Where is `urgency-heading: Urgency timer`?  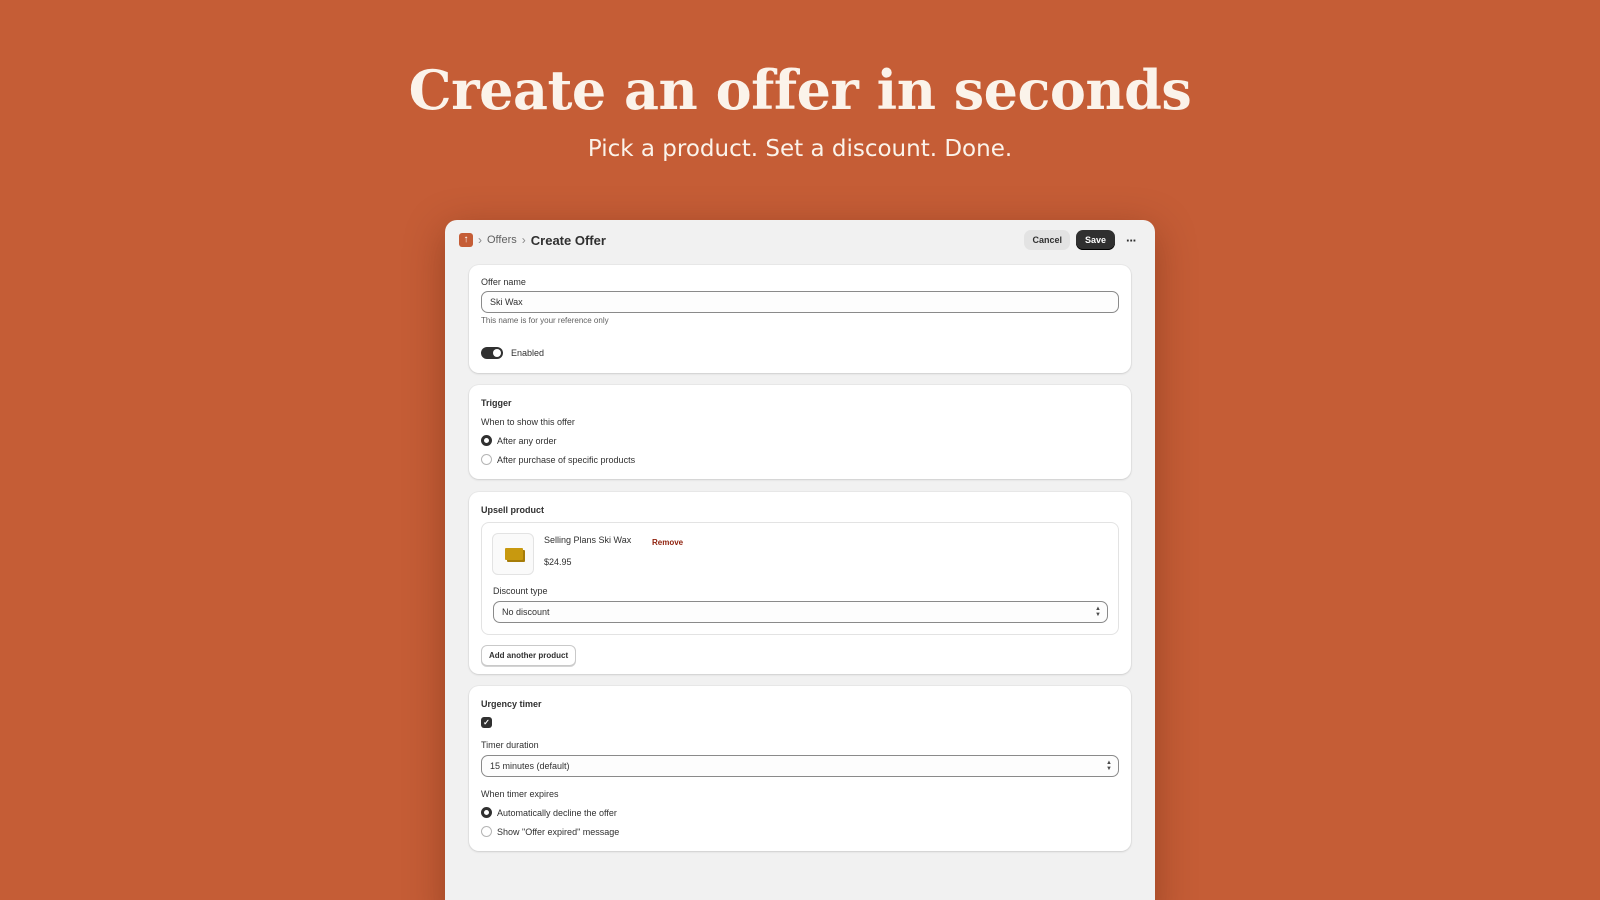 urgency-heading: Urgency timer is located at coordinates (511, 704).